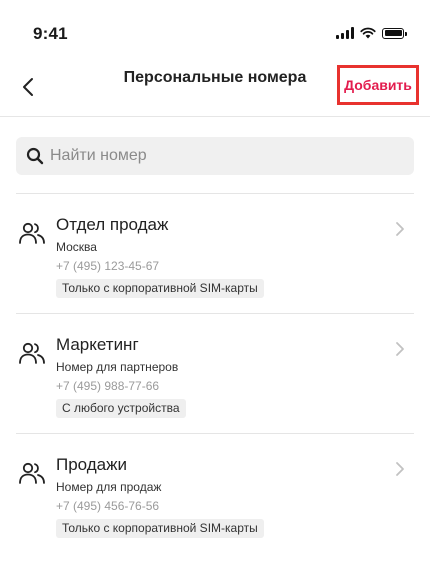 The image size is (430, 566). Describe the element at coordinates (108, 386) in the screenshot. I see `item-phone: +7 (495) 988-77-66` at that location.